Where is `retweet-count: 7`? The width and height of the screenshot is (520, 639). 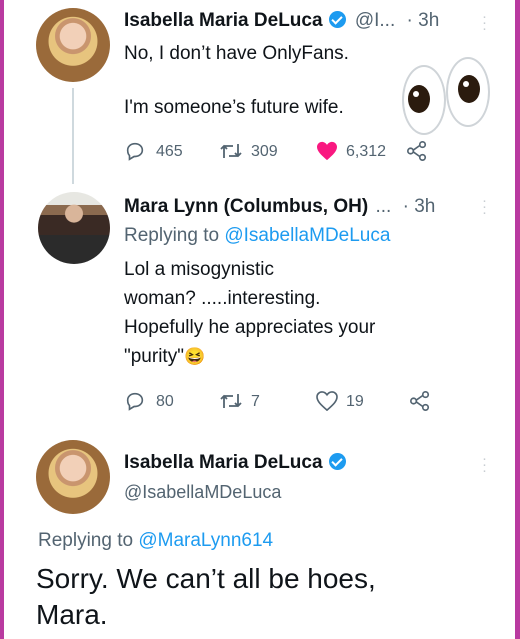
retweet-count: 7 is located at coordinates (255, 401).